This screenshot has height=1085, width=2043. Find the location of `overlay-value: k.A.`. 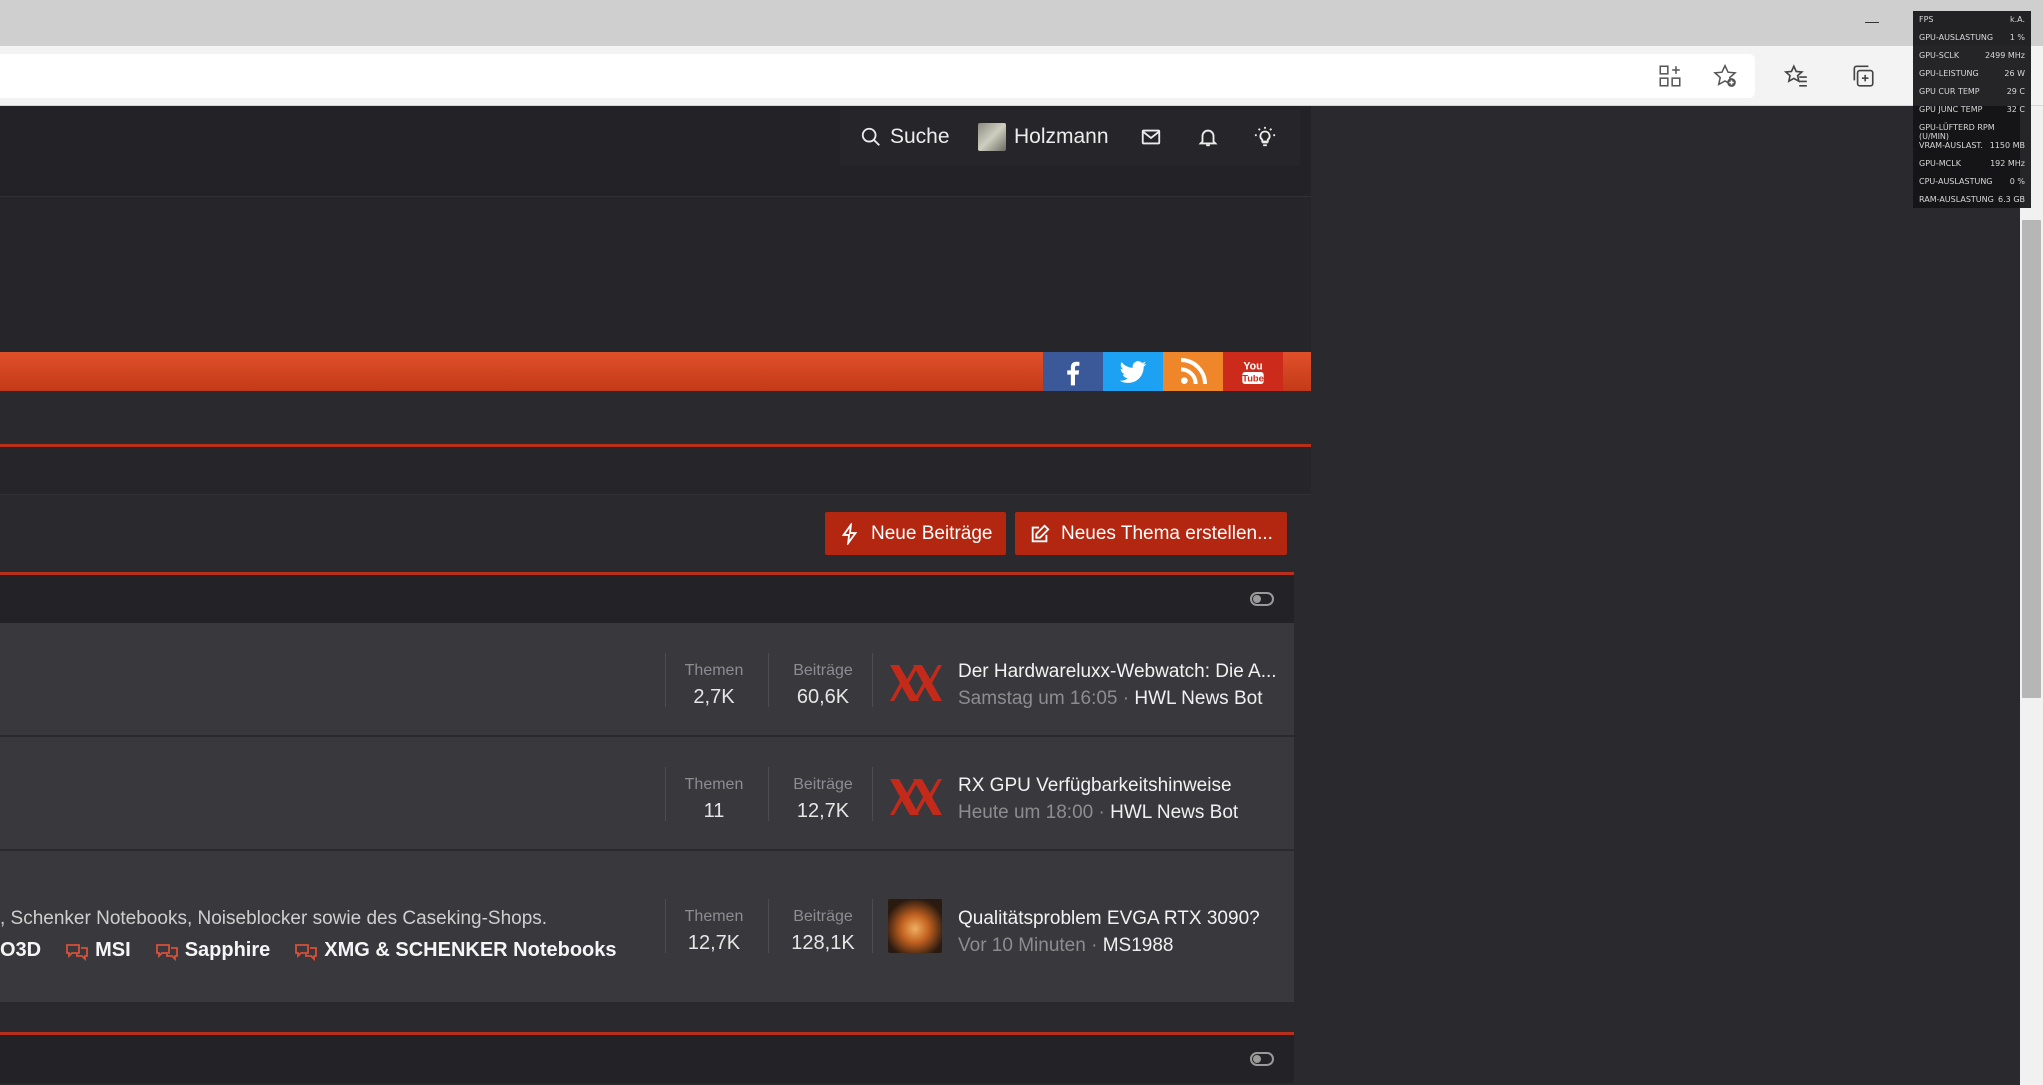

overlay-value: k.A. is located at coordinates (2017, 19).